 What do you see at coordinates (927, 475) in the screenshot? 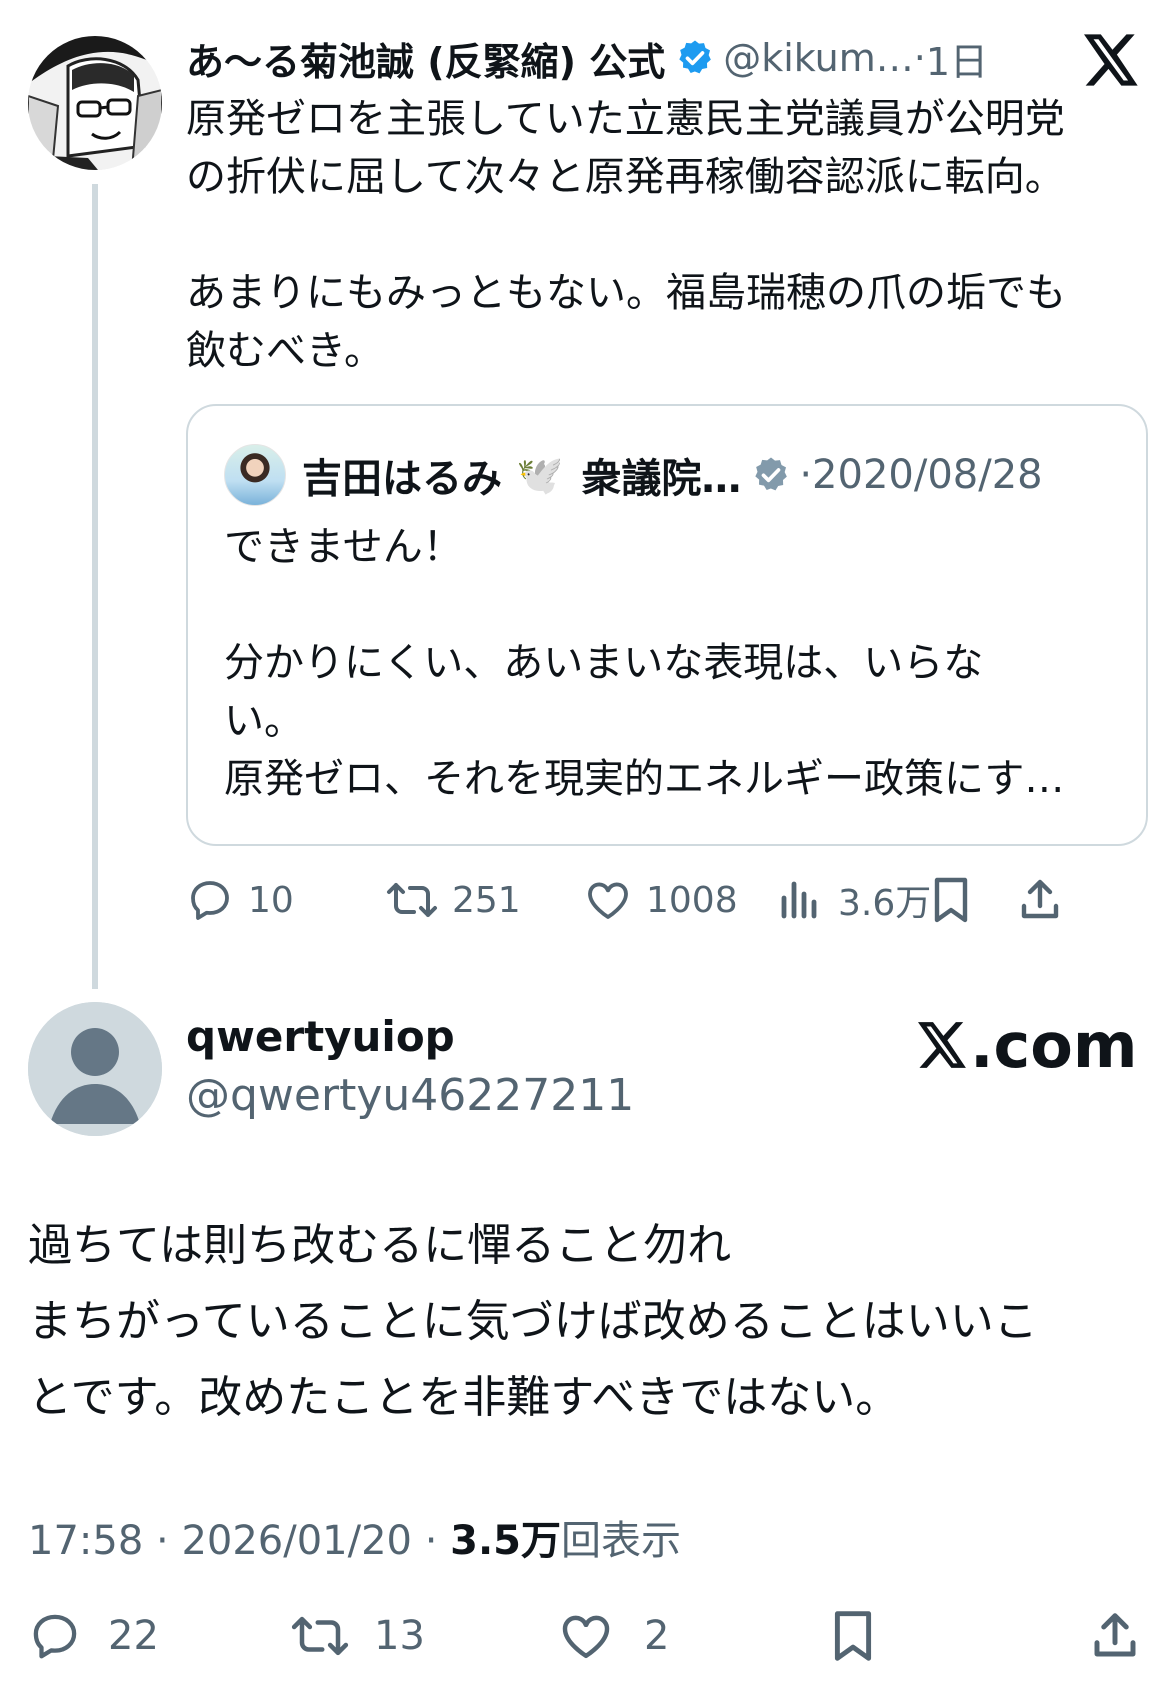
I see `quoted-tweet-date: 2020/08/28` at bounding box center [927, 475].